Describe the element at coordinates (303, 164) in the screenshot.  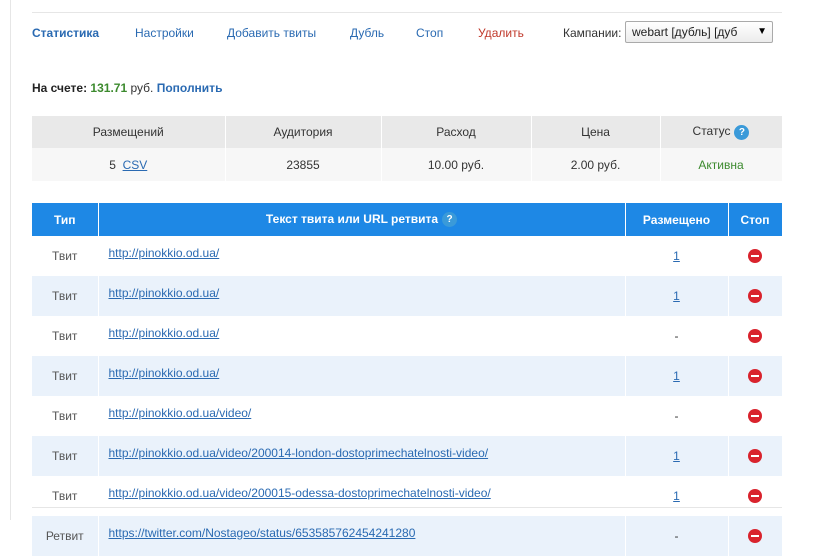
I see `stats-audience-value: 23855` at that location.